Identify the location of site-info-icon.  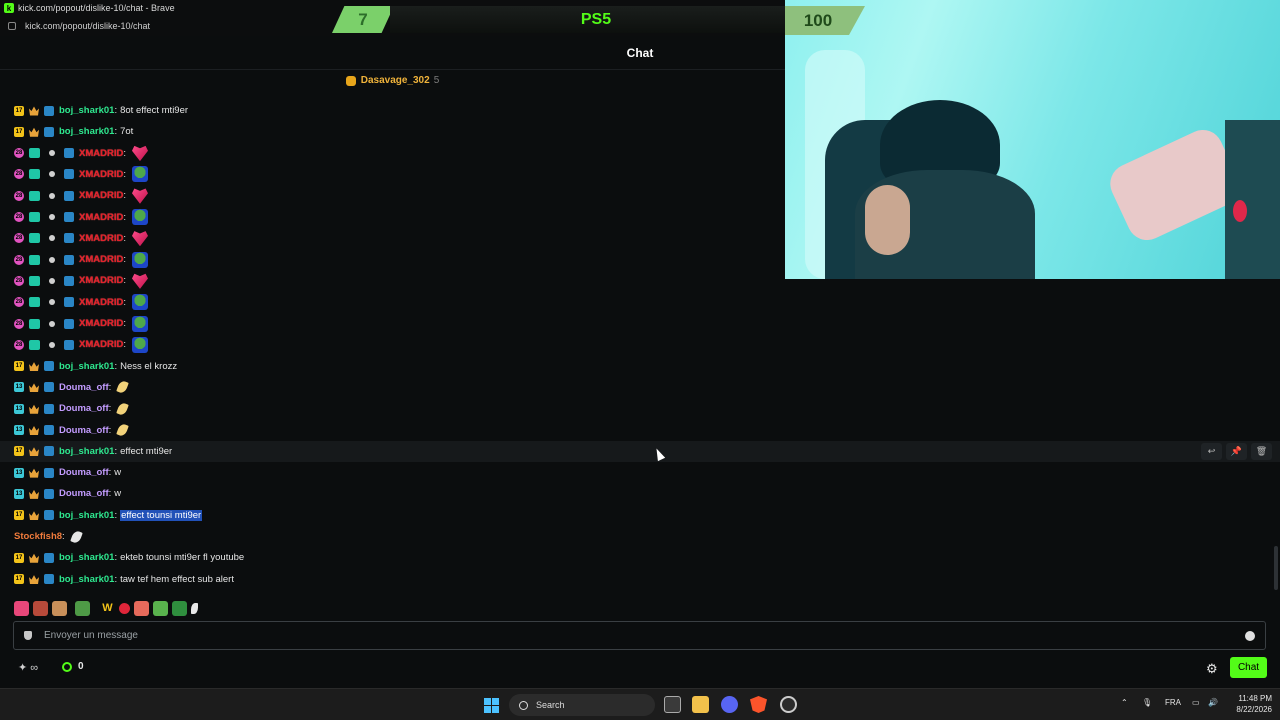
(12, 26).